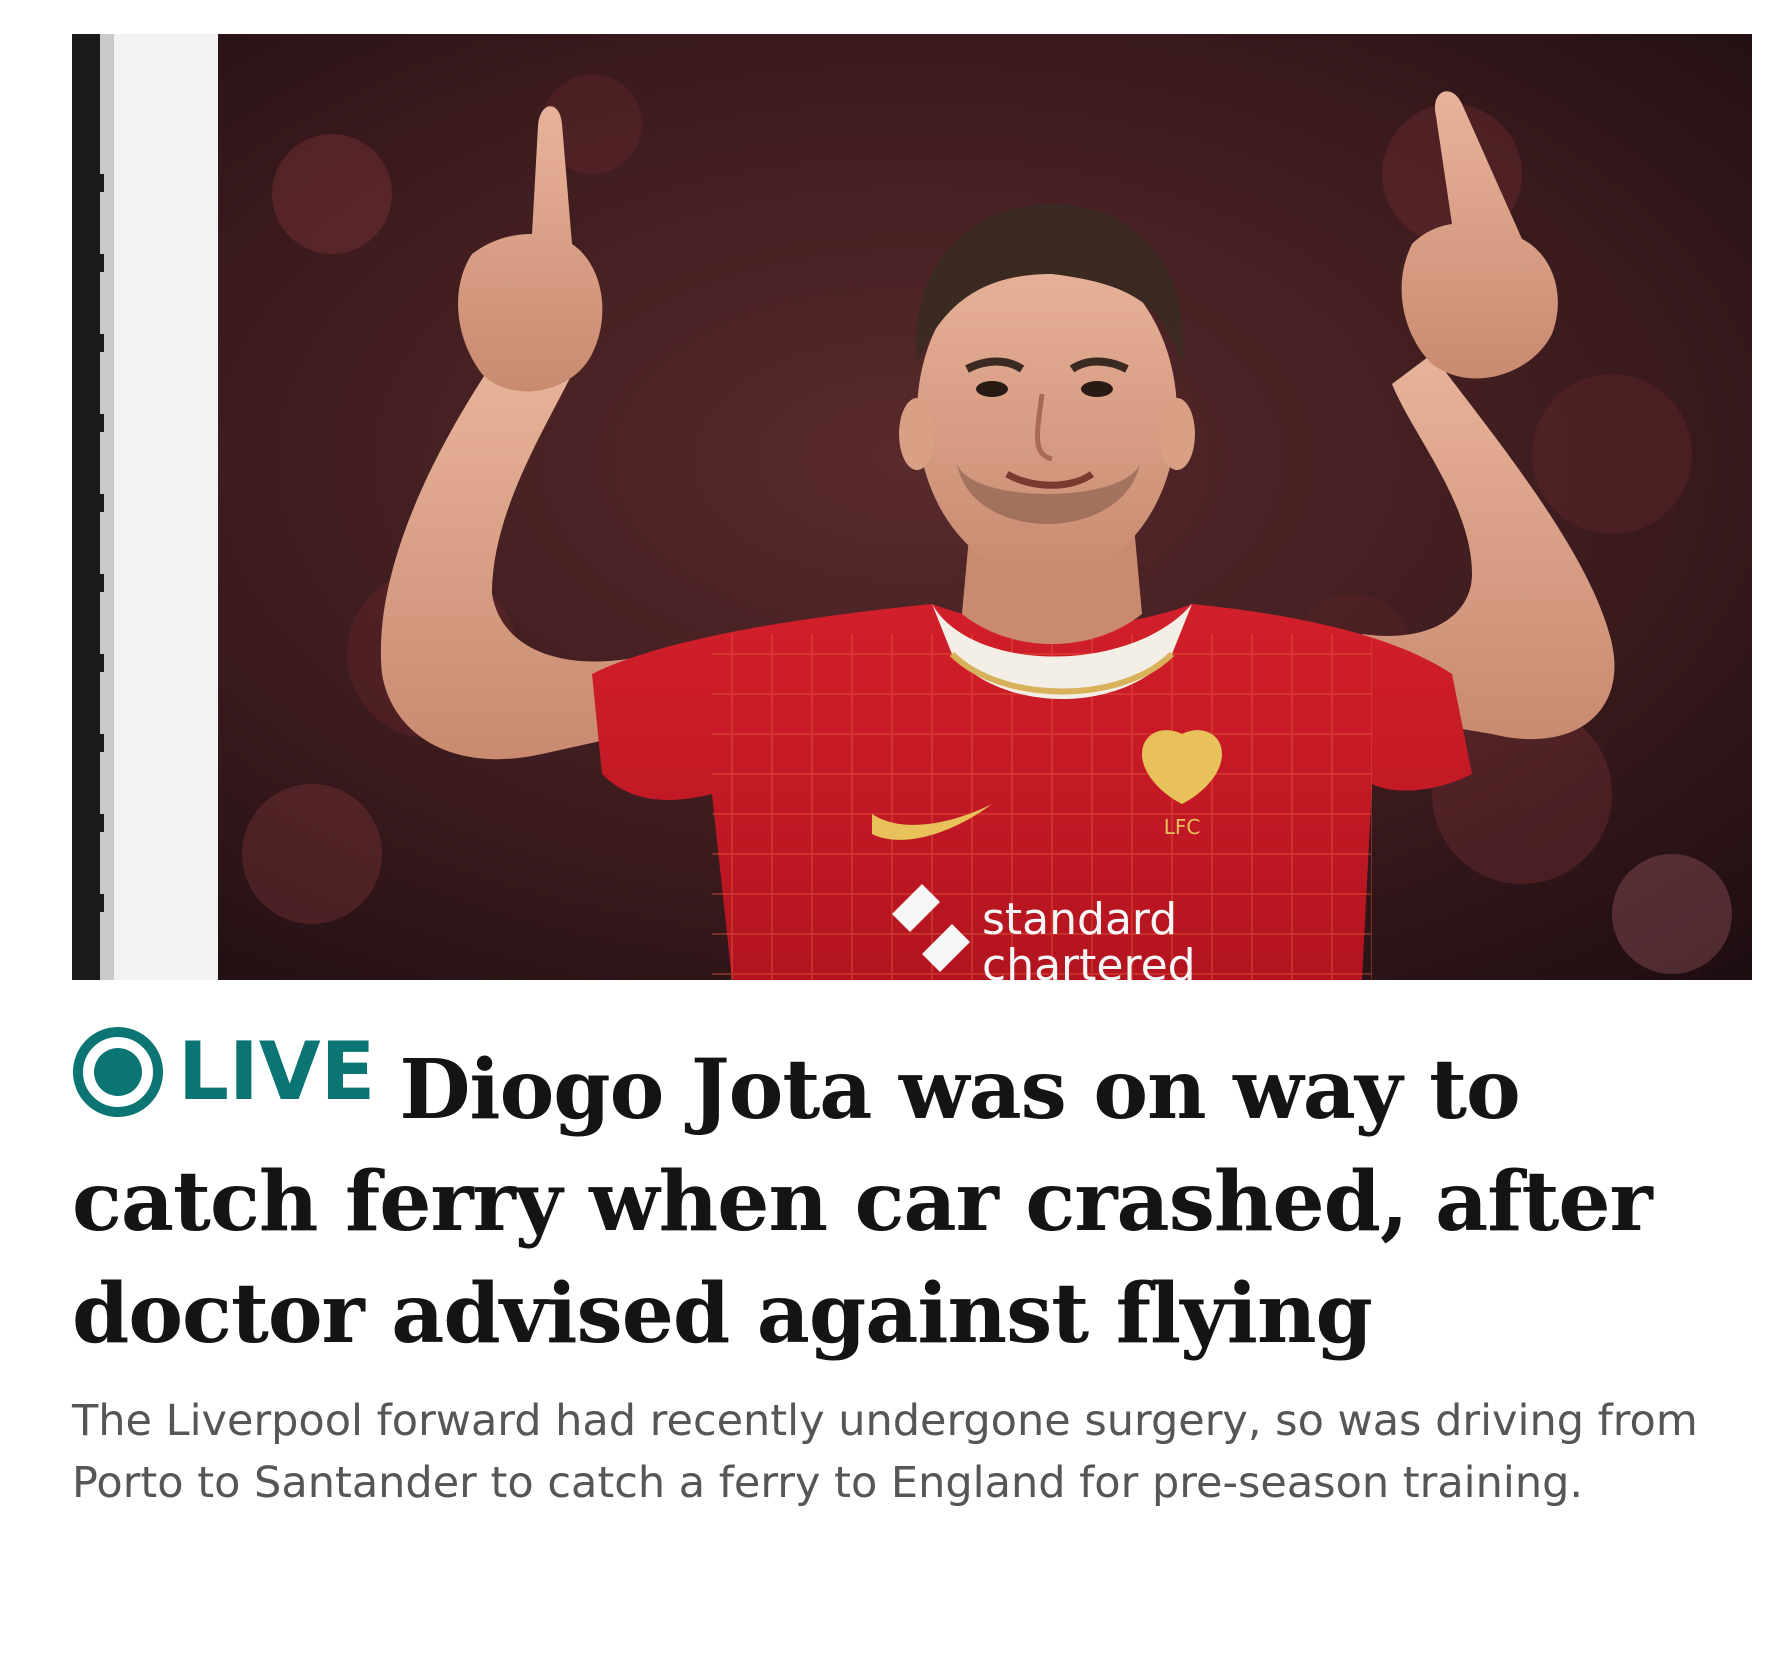 The image size is (1781, 1660). Describe the element at coordinates (1079, 919) in the screenshot. I see `svg-text: standard` at that location.